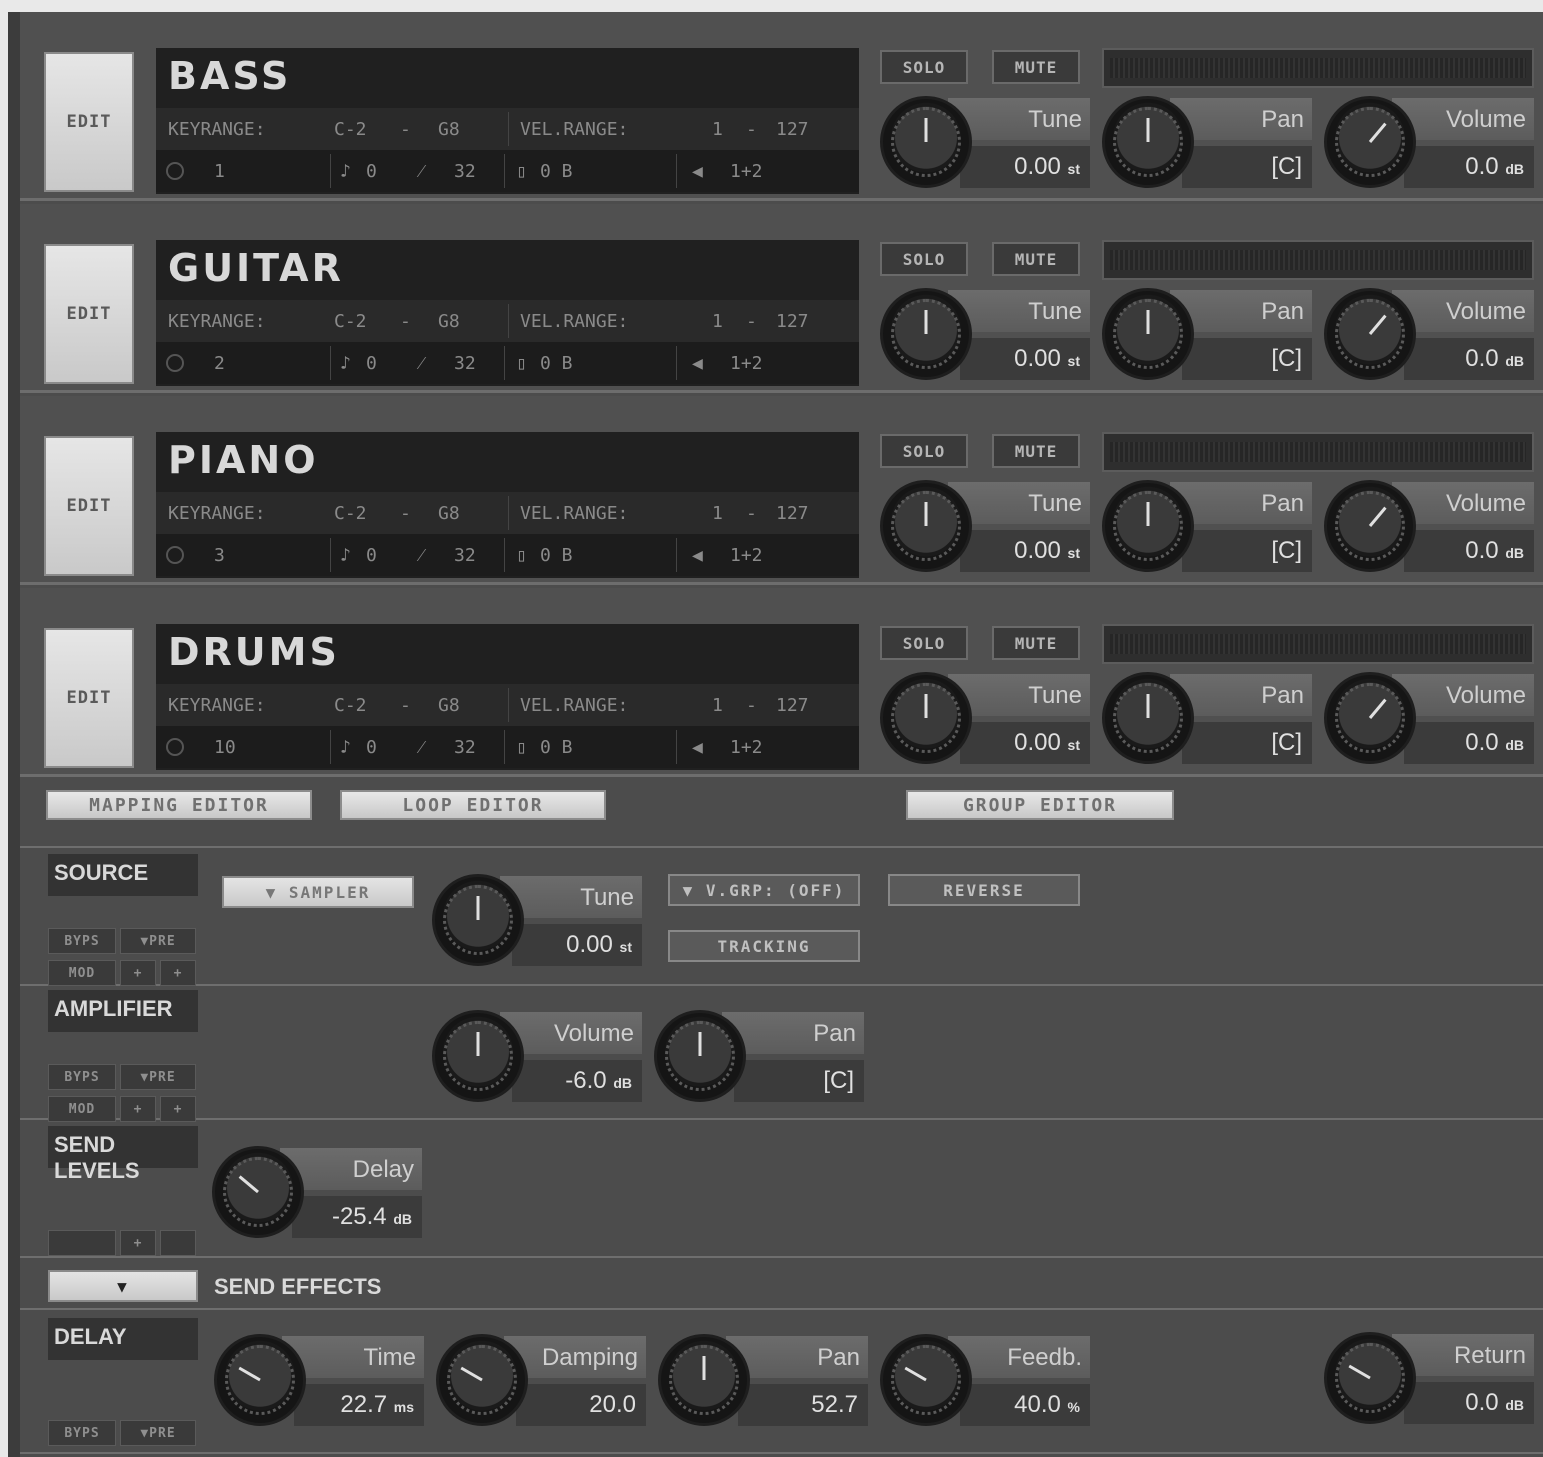  I want to click on delay-damping-knob, so click(482, 1380).